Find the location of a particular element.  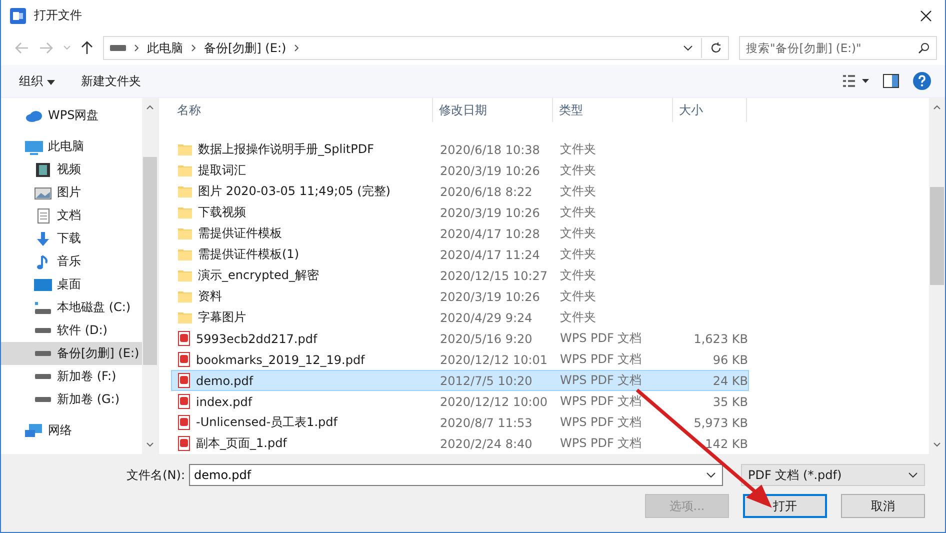

sidebar-scrollbar is located at coordinates (150, 276).